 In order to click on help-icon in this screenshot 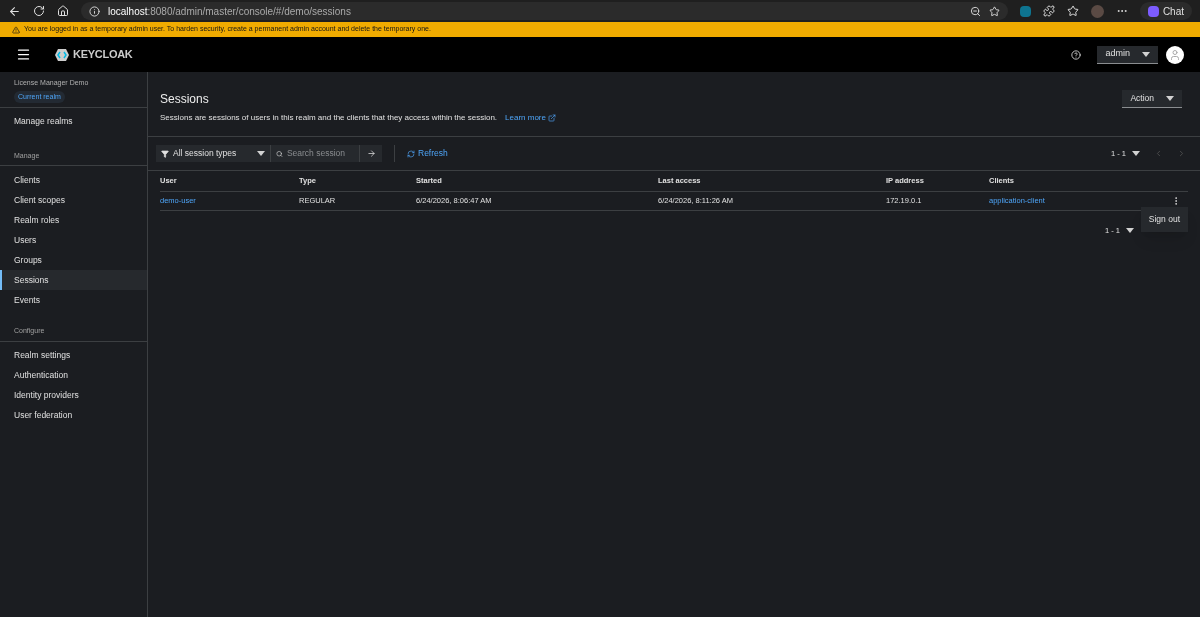, I will do `click(1076, 54)`.